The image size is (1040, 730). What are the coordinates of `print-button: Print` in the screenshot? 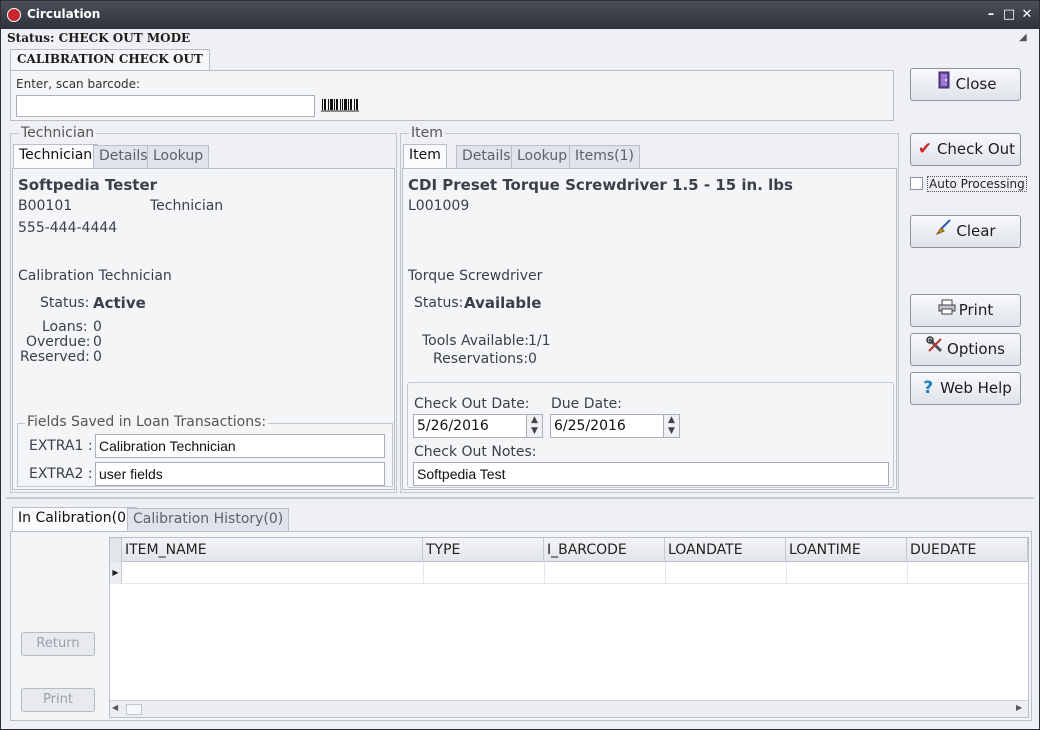 It's located at (58, 700).